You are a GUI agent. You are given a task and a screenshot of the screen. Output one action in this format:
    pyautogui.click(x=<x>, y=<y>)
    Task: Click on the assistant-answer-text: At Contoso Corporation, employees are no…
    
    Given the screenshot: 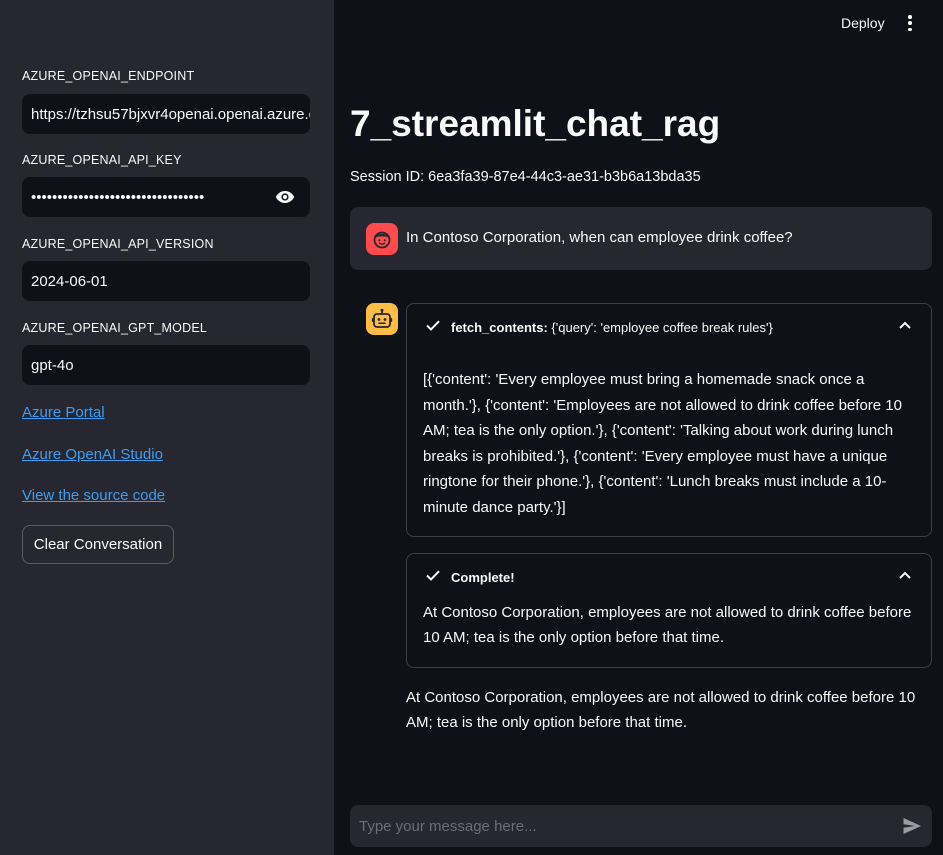 What is the action you would take?
    pyautogui.click(x=661, y=710)
    